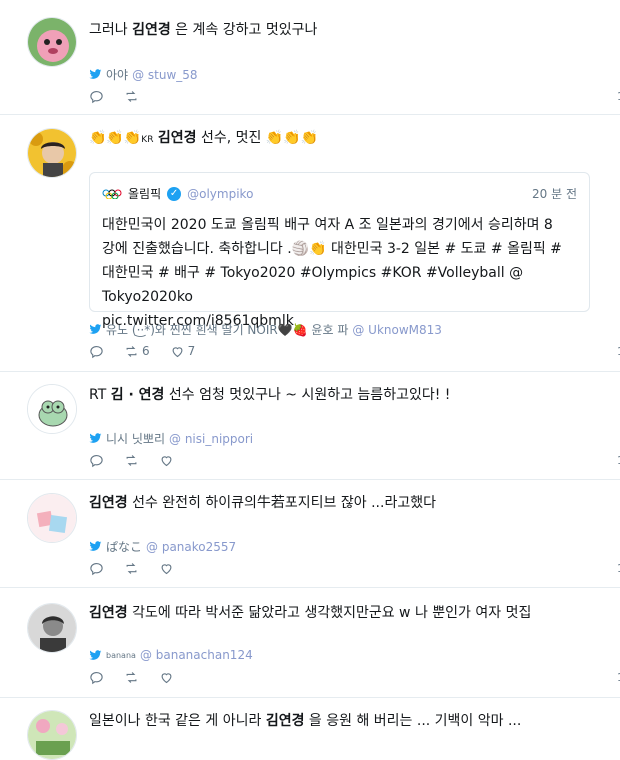  What do you see at coordinates (211, 439) in the screenshot?
I see `via-handle: @ nisi_nippori` at bounding box center [211, 439].